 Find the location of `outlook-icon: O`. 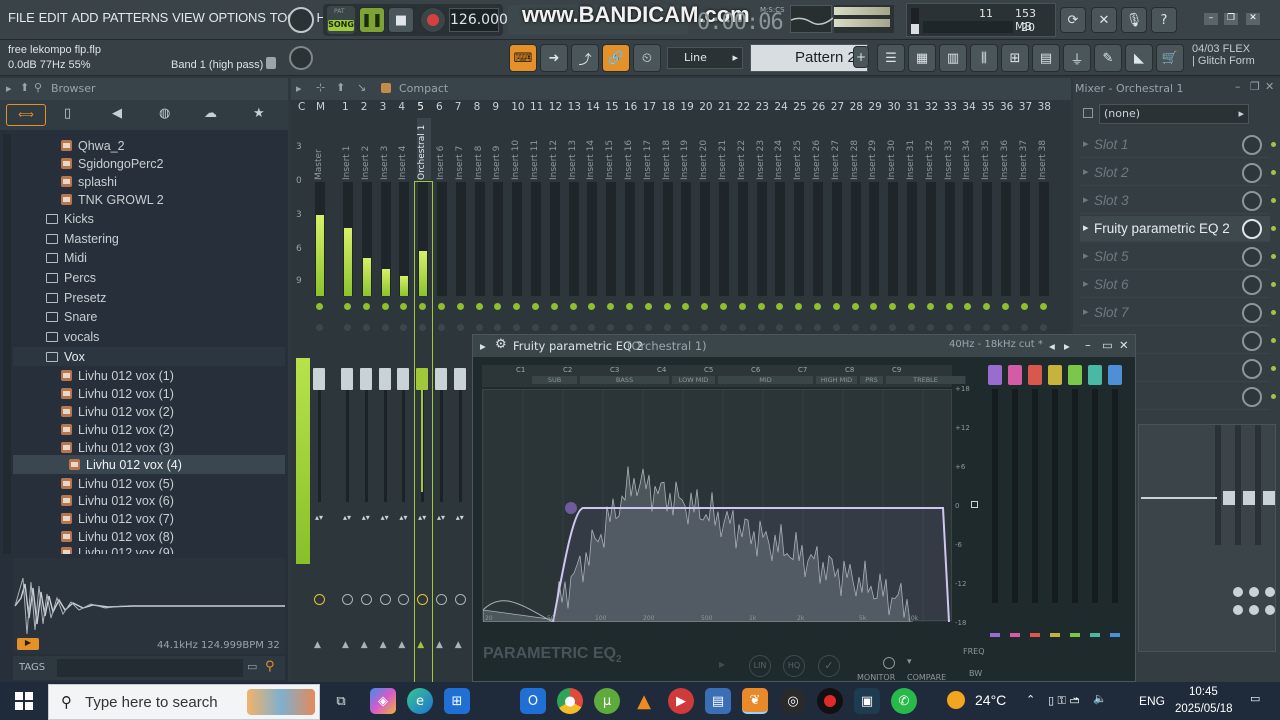

outlook-icon: O is located at coordinates (533, 701).